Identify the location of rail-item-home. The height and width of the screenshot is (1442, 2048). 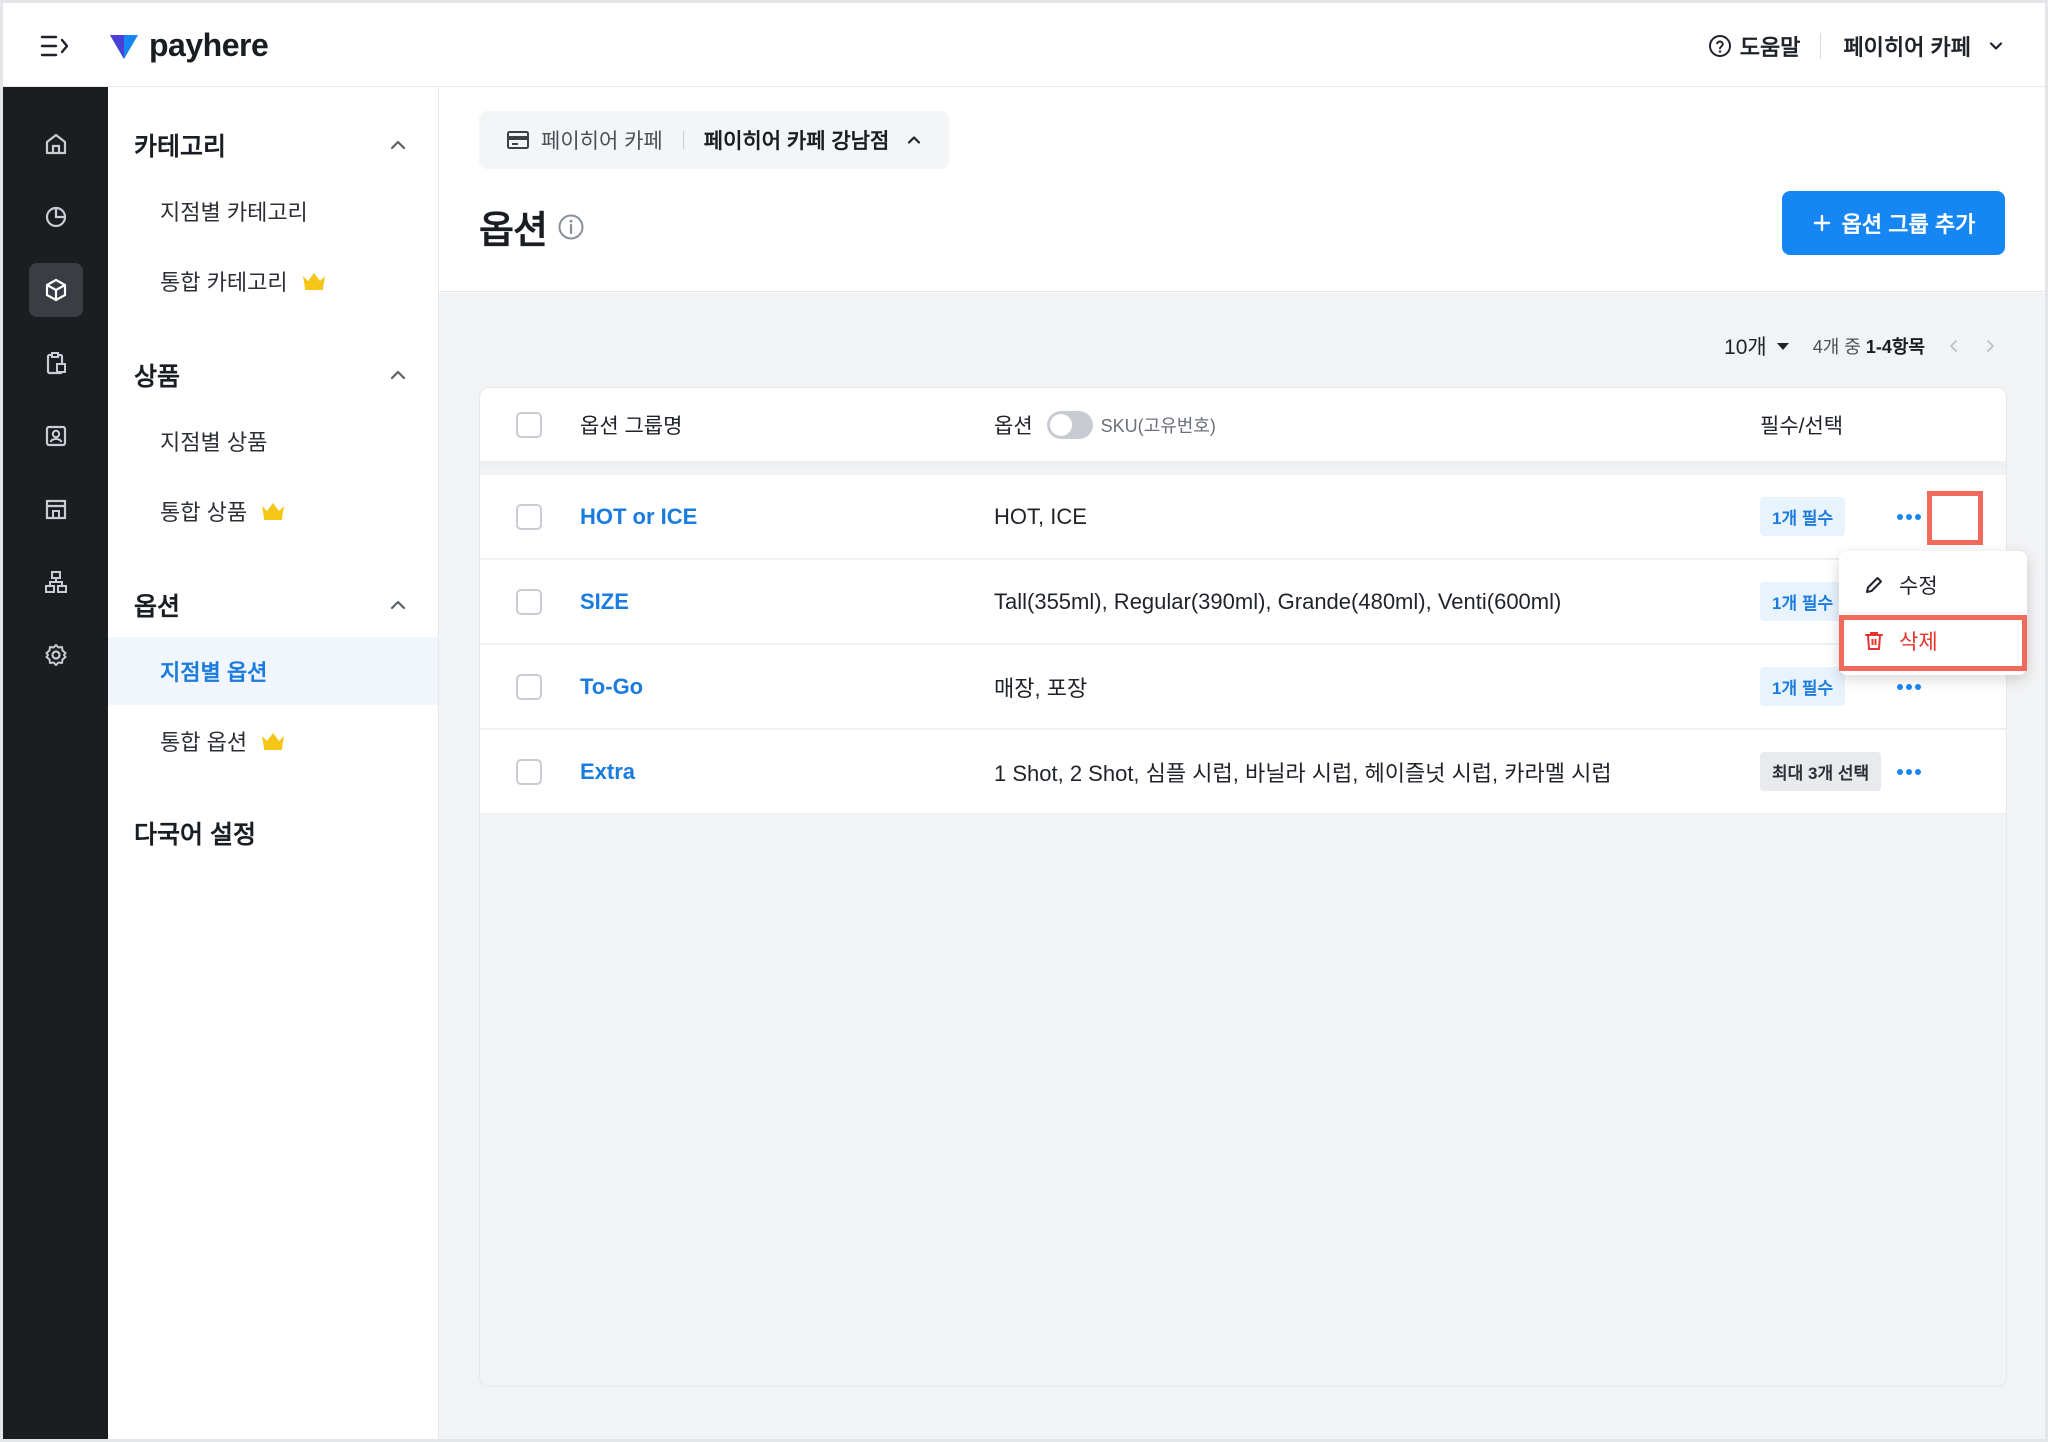
(56, 144).